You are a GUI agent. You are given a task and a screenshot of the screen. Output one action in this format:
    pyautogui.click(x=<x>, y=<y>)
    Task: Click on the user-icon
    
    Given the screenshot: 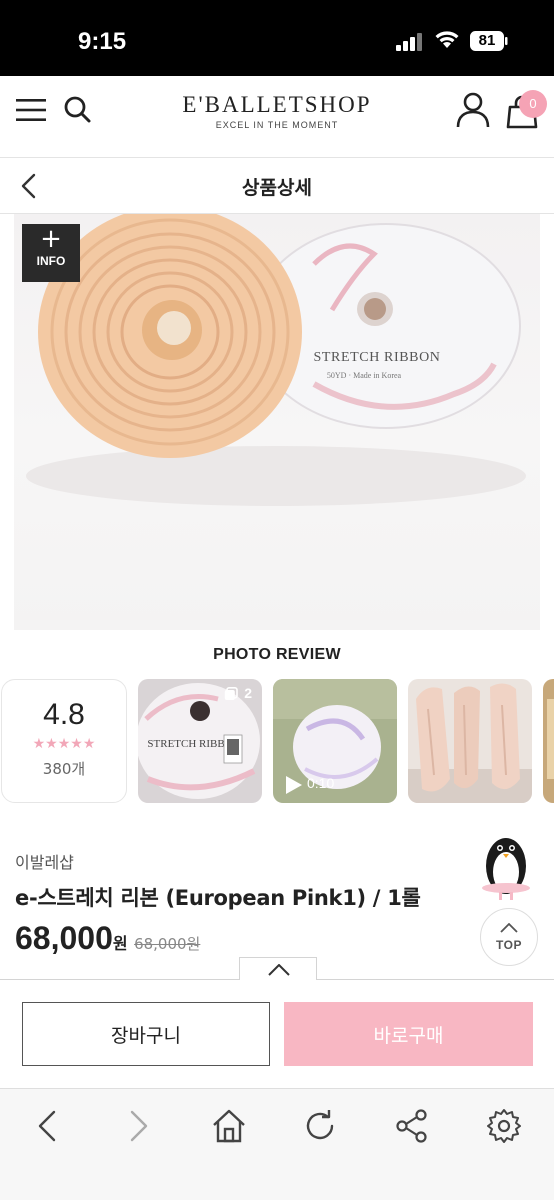 What is the action you would take?
    pyautogui.click(x=473, y=110)
    